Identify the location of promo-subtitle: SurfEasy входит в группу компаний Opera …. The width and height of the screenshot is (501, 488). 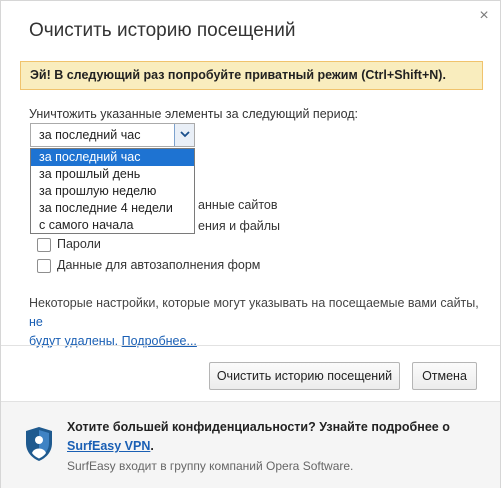
(210, 466).